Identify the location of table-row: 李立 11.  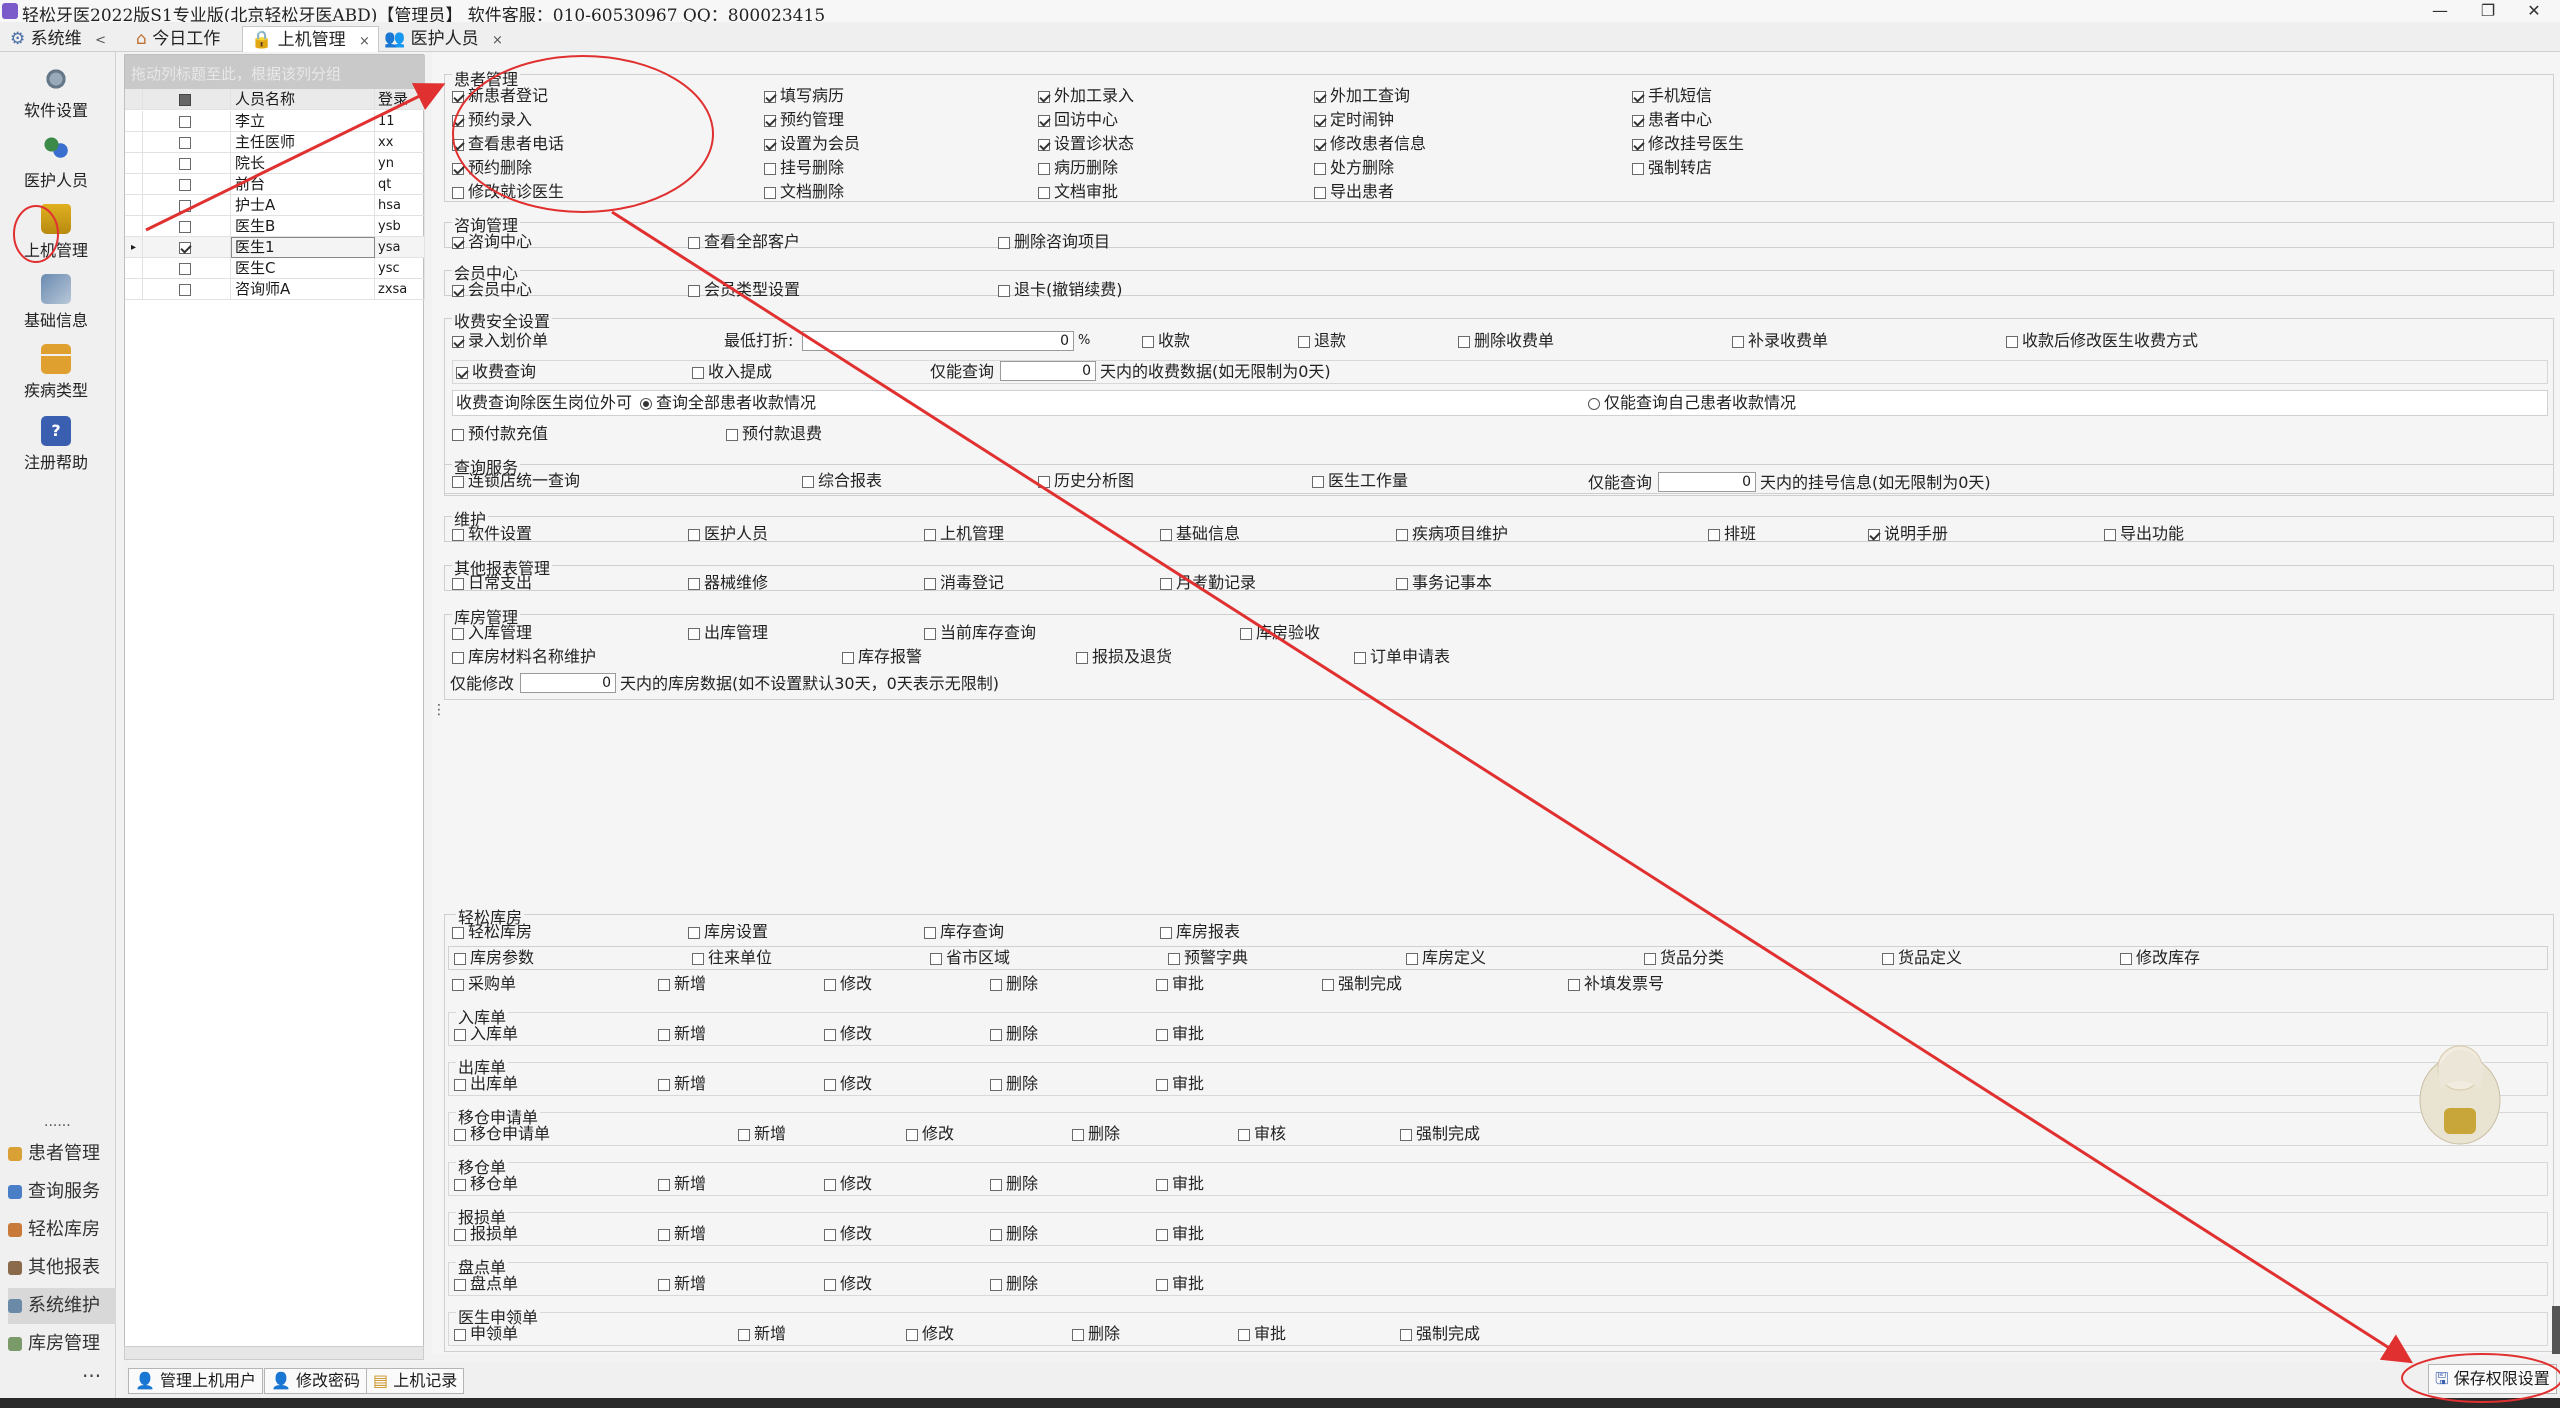
(275, 121).